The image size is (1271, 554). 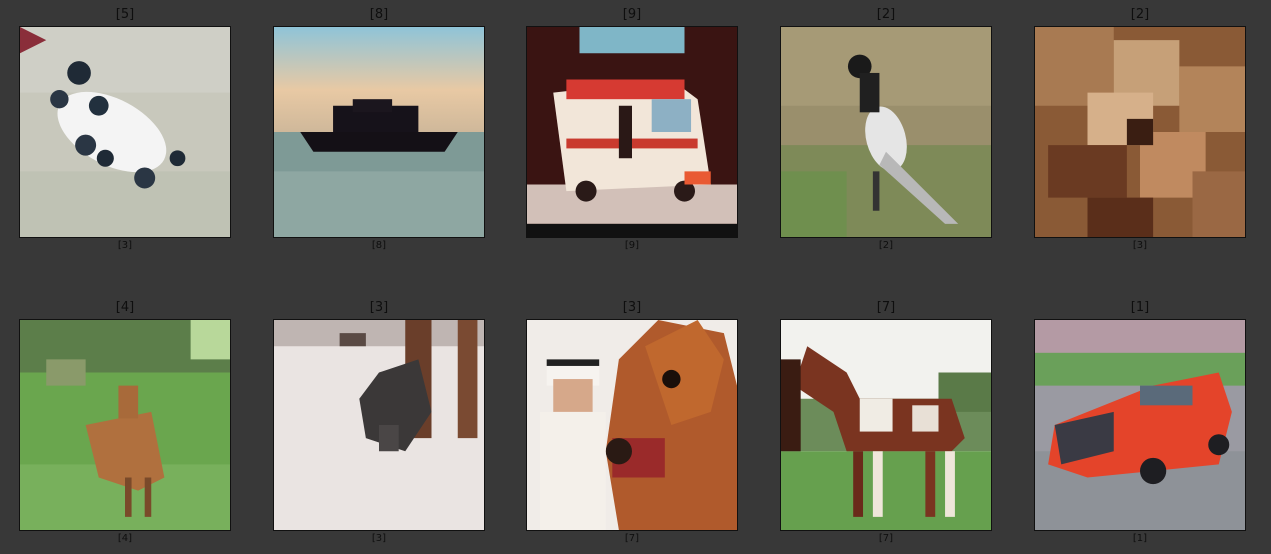 What do you see at coordinates (886, 132) in the screenshot?
I see `bird-image` at bounding box center [886, 132].